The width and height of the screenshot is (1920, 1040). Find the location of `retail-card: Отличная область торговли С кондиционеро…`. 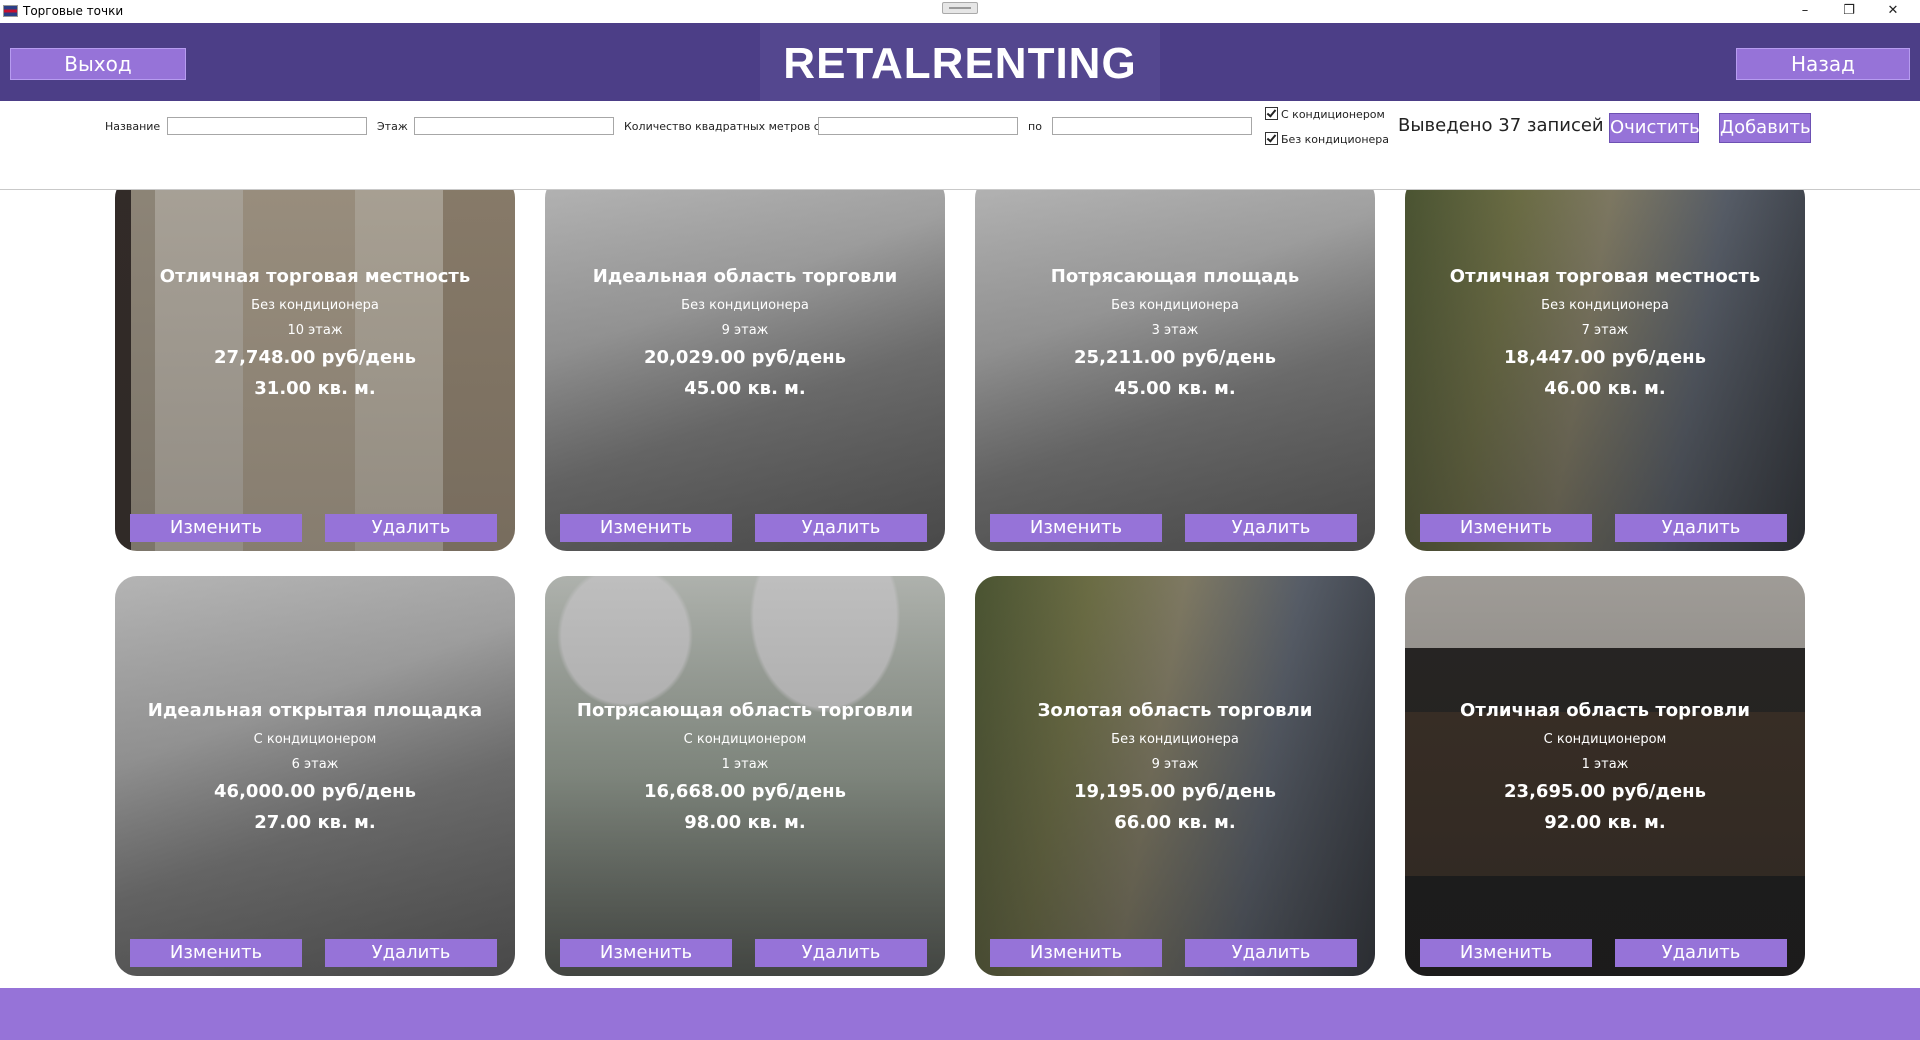

retail-card: Отличная область торговли С кондиционеро… is located at coordinates (1605, 776).